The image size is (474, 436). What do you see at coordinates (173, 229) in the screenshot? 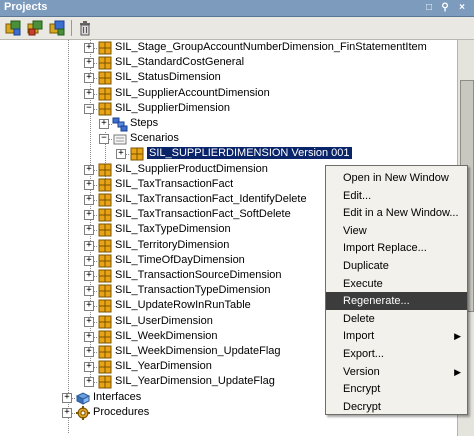
I see `tree-item-label: SIL_TaxTypeDimension` at bounding box center [173, 229].